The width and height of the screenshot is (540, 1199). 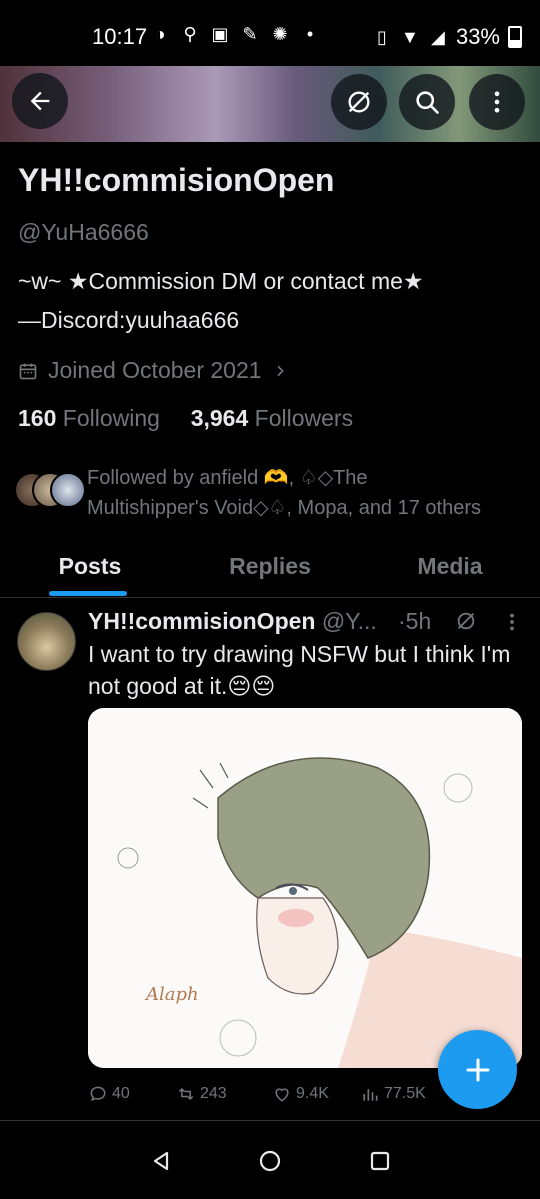 I want to click on back-button, so click(x=40, y=101).